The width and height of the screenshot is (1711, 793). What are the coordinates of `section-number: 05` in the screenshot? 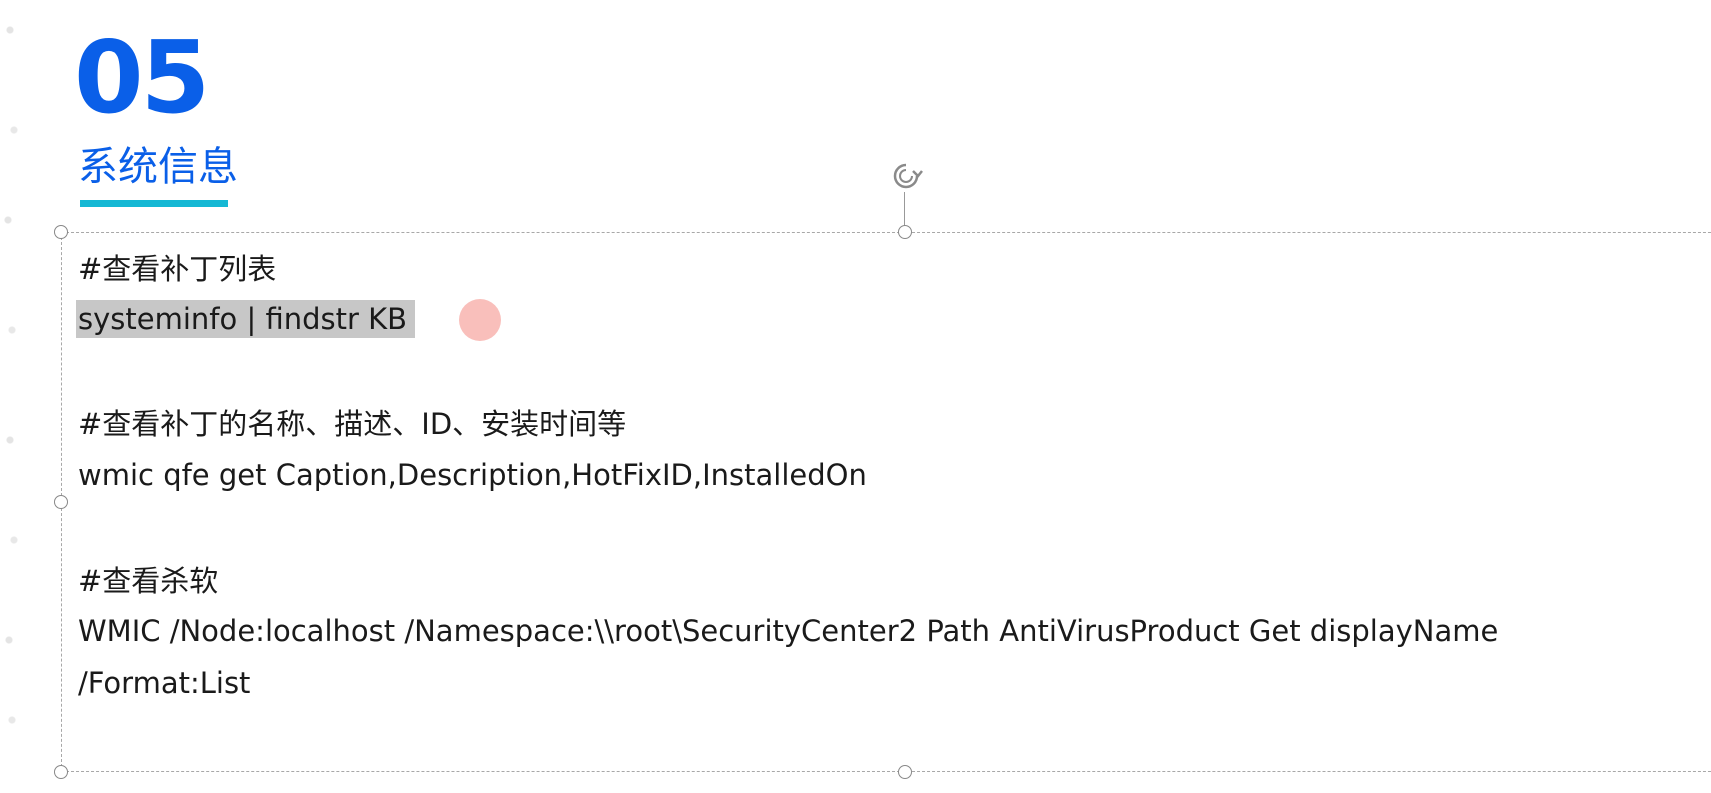 It's located at (142, 77).